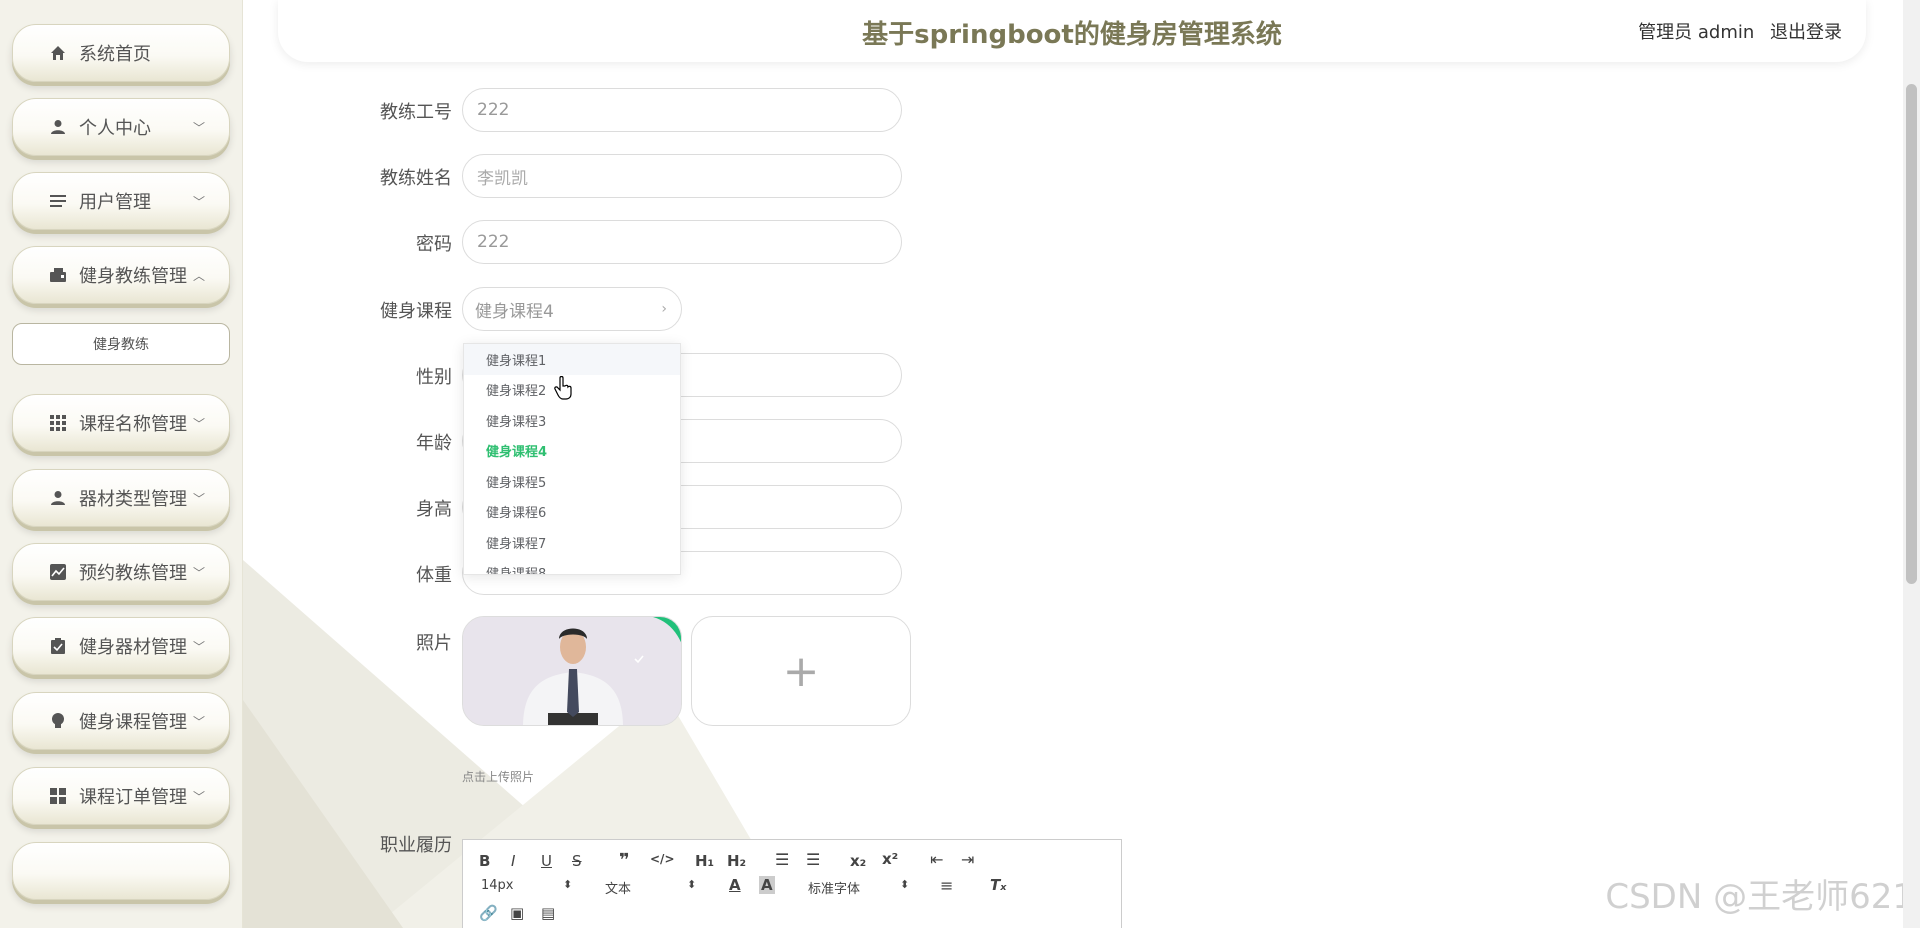 The image size is (1920, 928). What do you see at coordinates (434, 377) in the screenshot?
I see `gender-label: 性别` at bounding box center [434, 377].